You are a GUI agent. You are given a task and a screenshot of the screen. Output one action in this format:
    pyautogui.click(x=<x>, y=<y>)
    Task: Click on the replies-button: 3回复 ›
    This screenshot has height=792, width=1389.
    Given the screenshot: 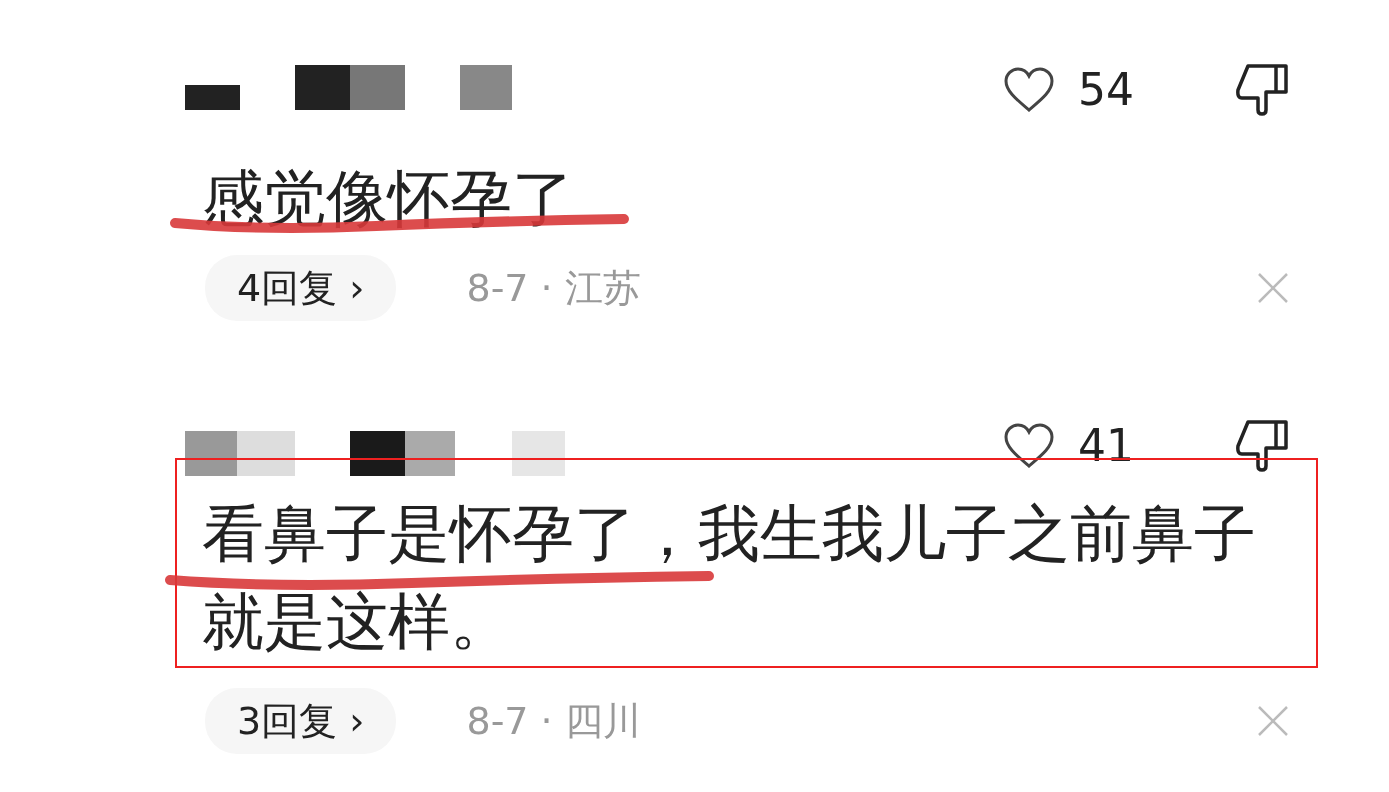 What is the action you would take?
    pyautogui.click(x=301, y=721)
    